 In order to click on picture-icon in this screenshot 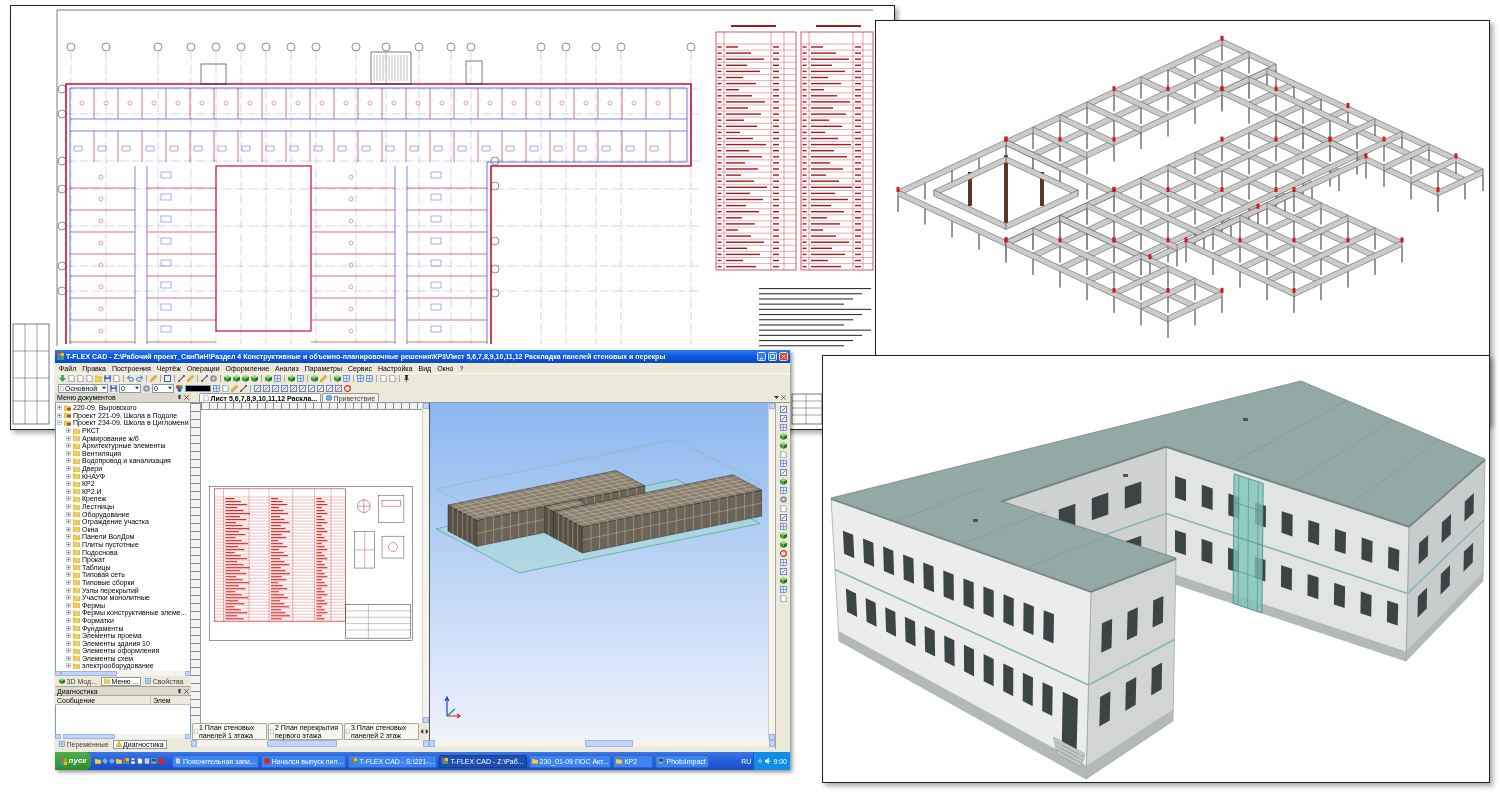, I will do `click(154, 761)`.